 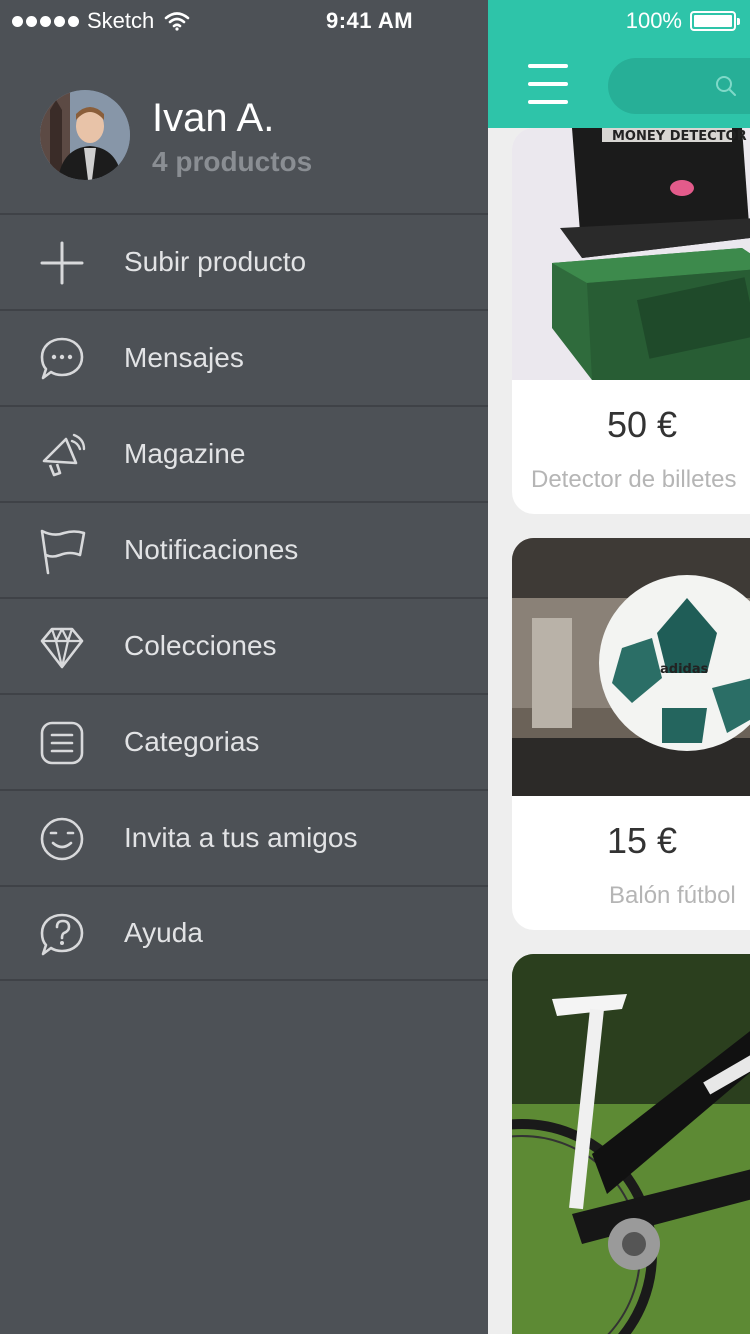 I want to click on battery-percent: 100%, so click(x=653, y=20).